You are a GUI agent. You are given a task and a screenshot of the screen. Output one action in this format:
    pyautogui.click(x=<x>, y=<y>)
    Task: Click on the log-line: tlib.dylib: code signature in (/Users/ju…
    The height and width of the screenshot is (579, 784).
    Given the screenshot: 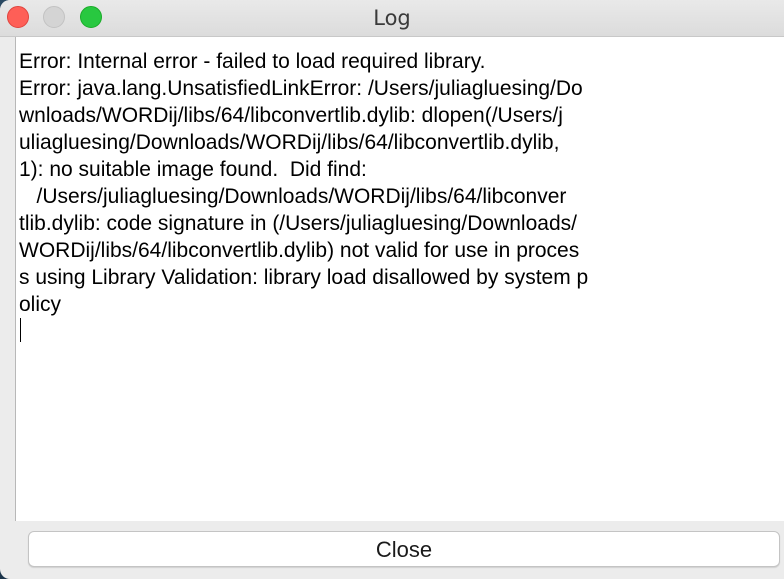 What is the action you would take?
    pyautogui.click(x=298, y=223)
    